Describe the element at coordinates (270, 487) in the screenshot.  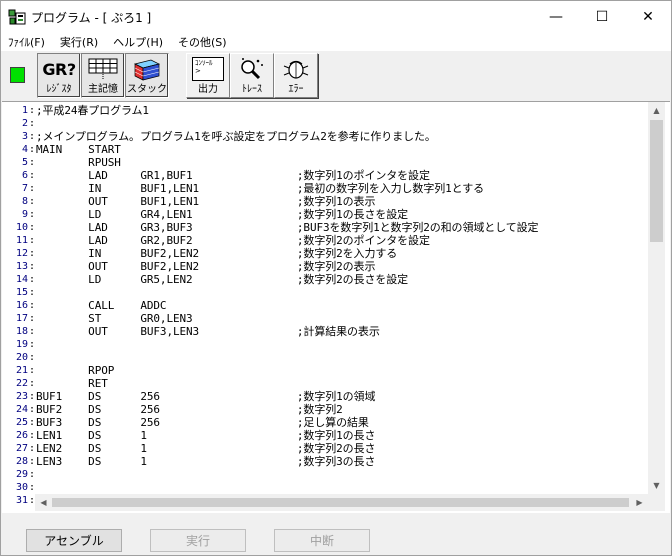
I see `code-line: 30:` at that location.